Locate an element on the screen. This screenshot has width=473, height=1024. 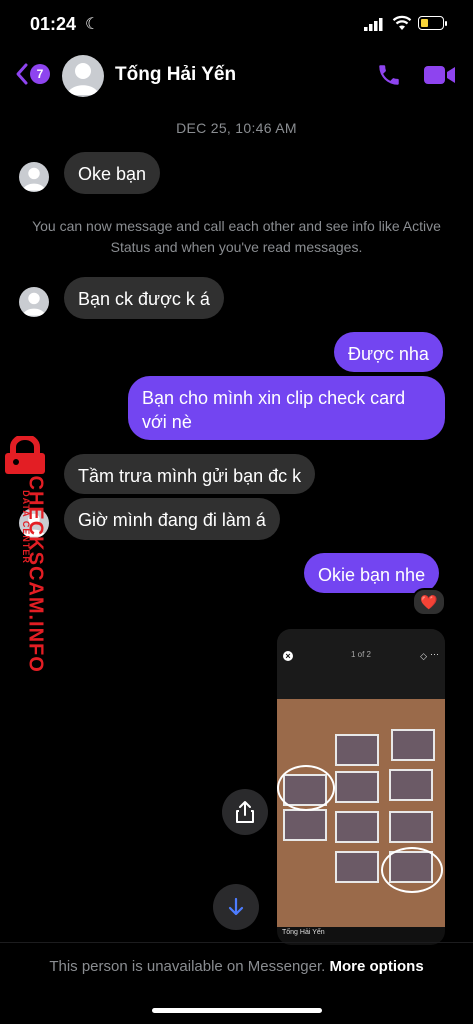
contact-name: Tống Hải Yến is located at coordinates (175, 75).